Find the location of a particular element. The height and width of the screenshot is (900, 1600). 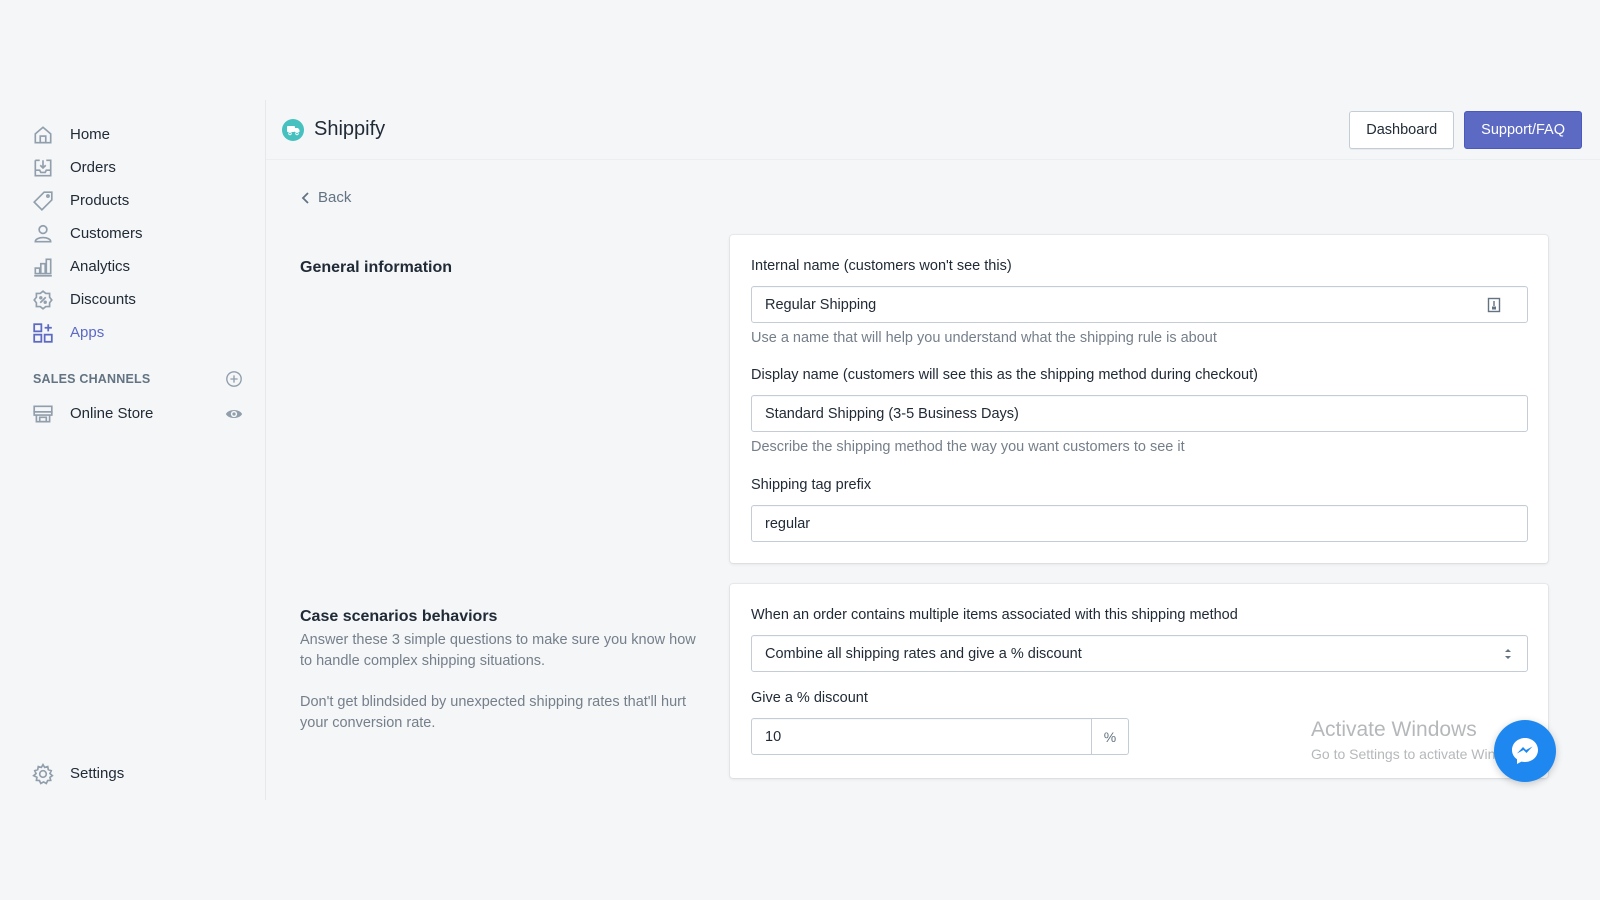

general-information-title: General information is located at coordinates (376, 267).